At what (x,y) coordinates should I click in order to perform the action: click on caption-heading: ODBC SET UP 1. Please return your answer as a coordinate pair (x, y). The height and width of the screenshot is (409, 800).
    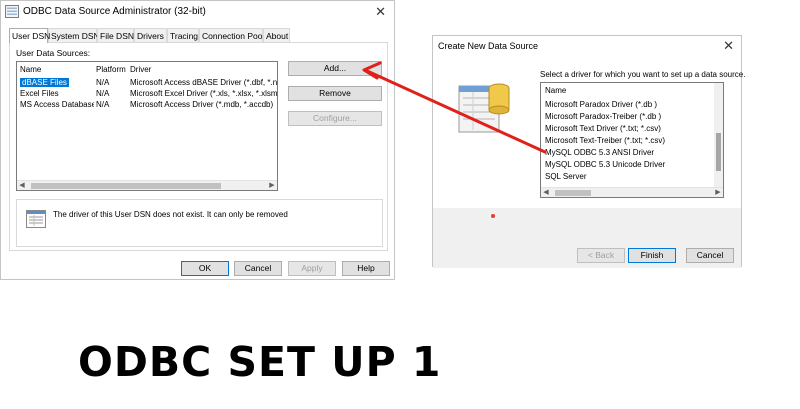
    Looking at the image, I should click on (260, 362).